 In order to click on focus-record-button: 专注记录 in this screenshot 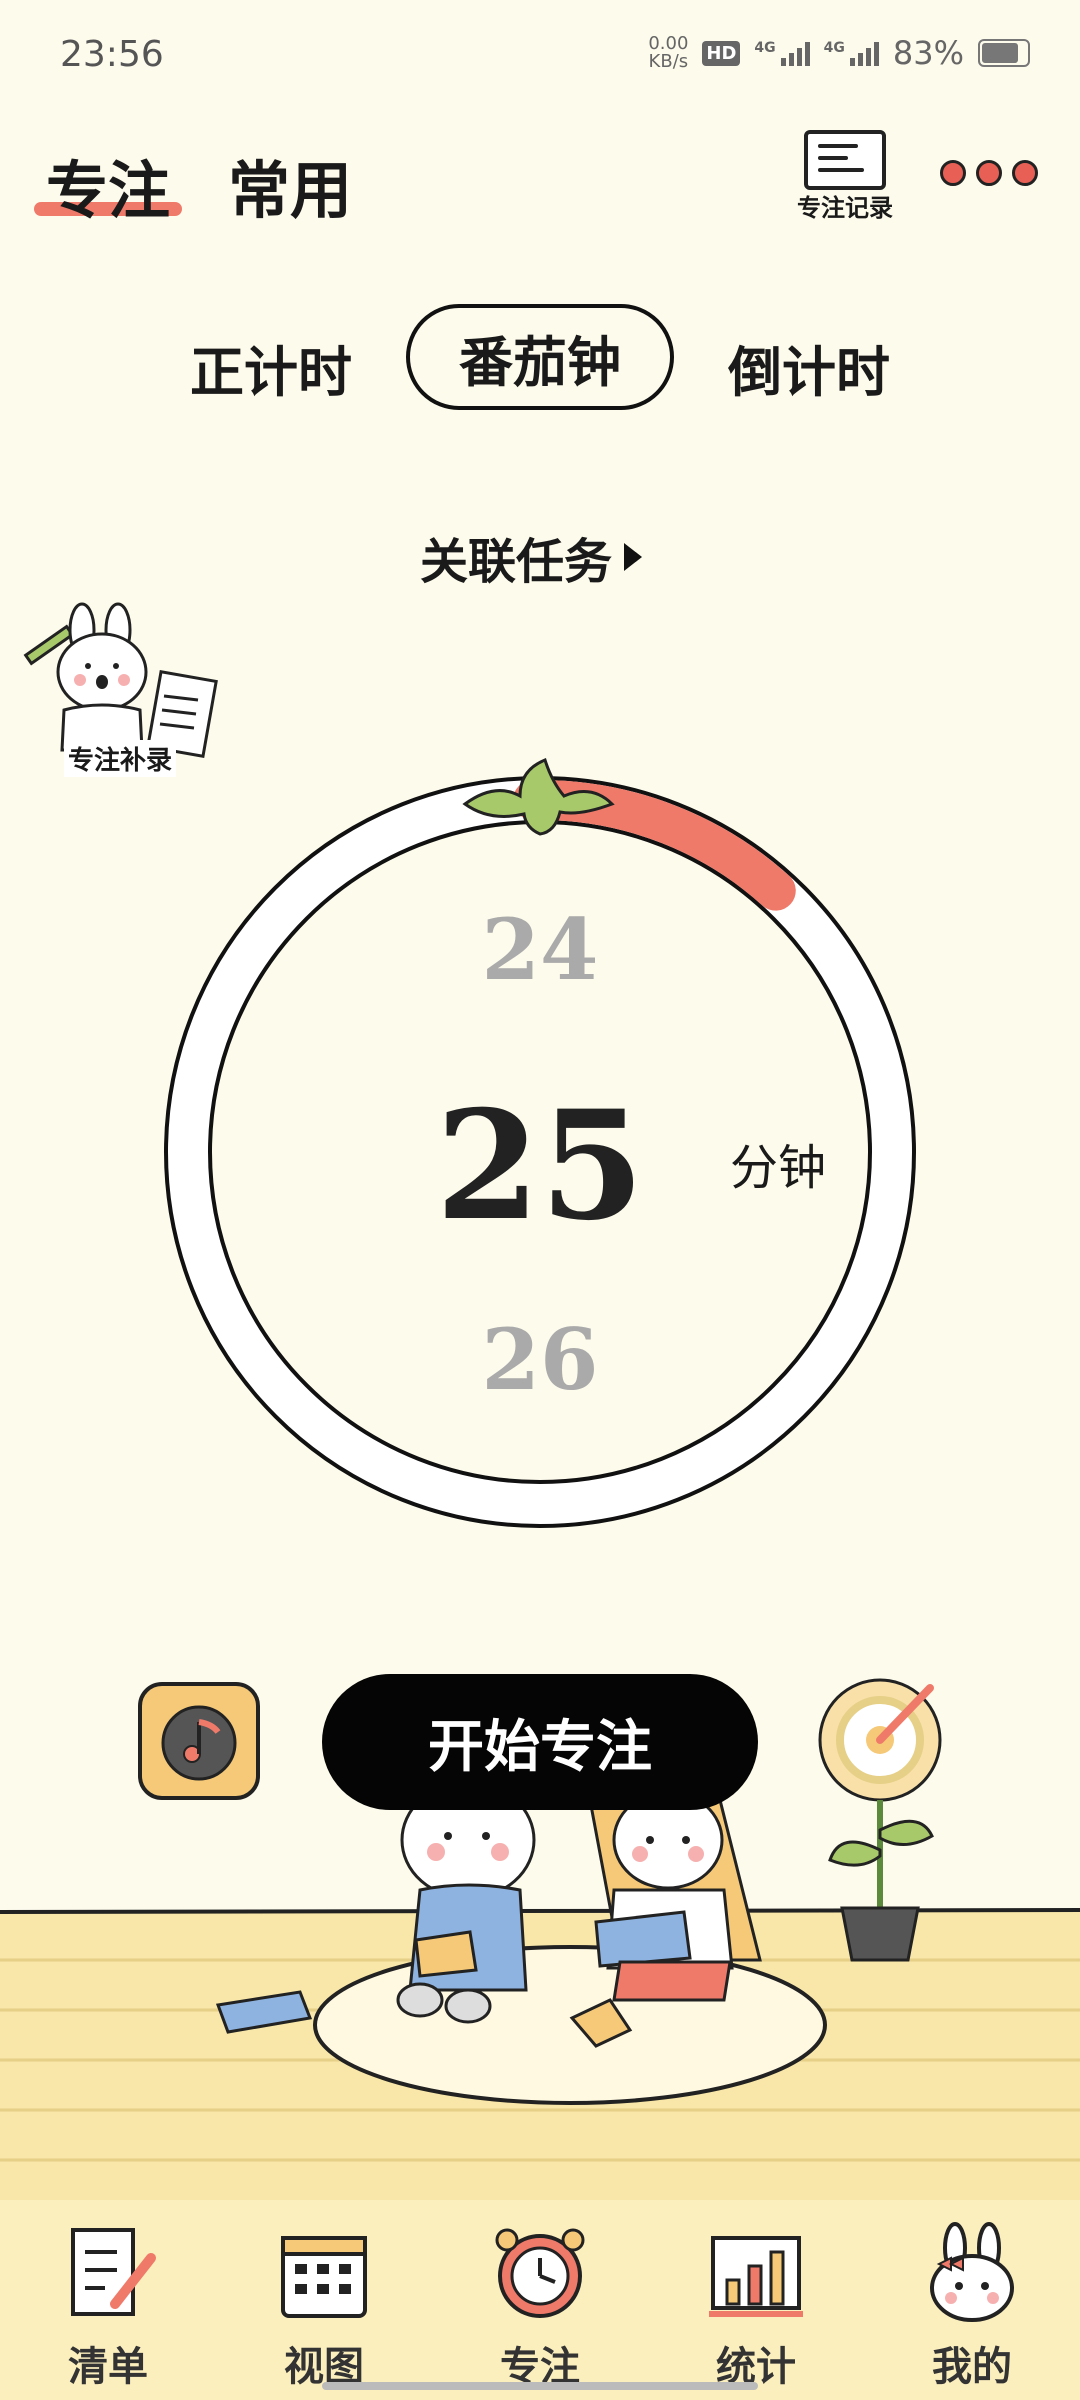, I will do `click(845, 176)`.